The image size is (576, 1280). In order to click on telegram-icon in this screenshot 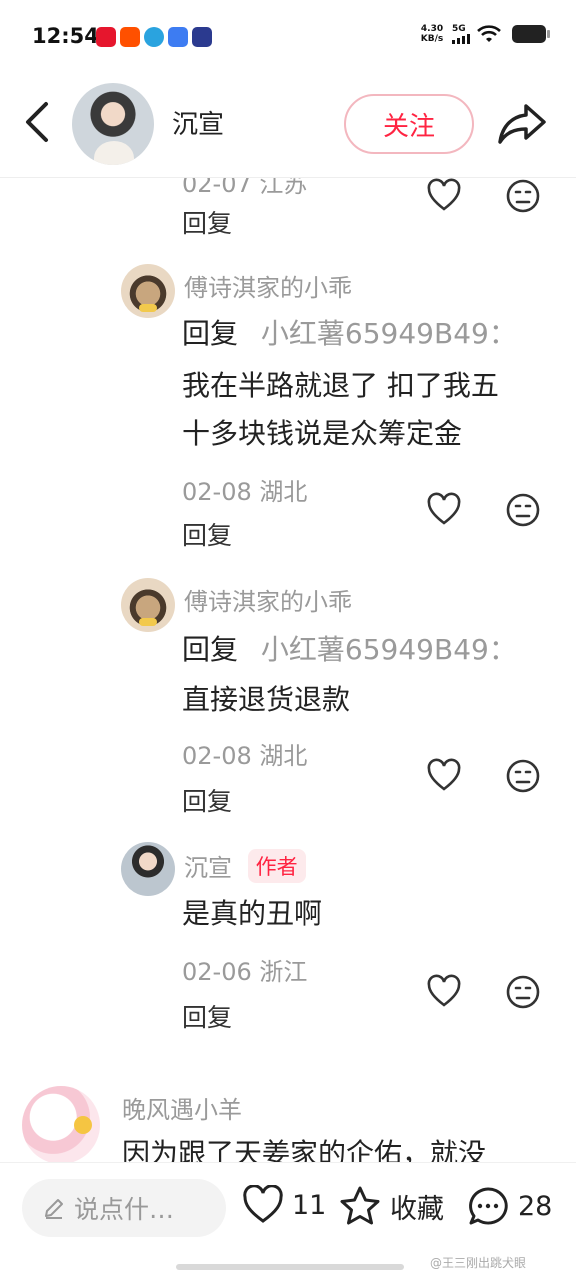, I will do `click(154, 37)`.